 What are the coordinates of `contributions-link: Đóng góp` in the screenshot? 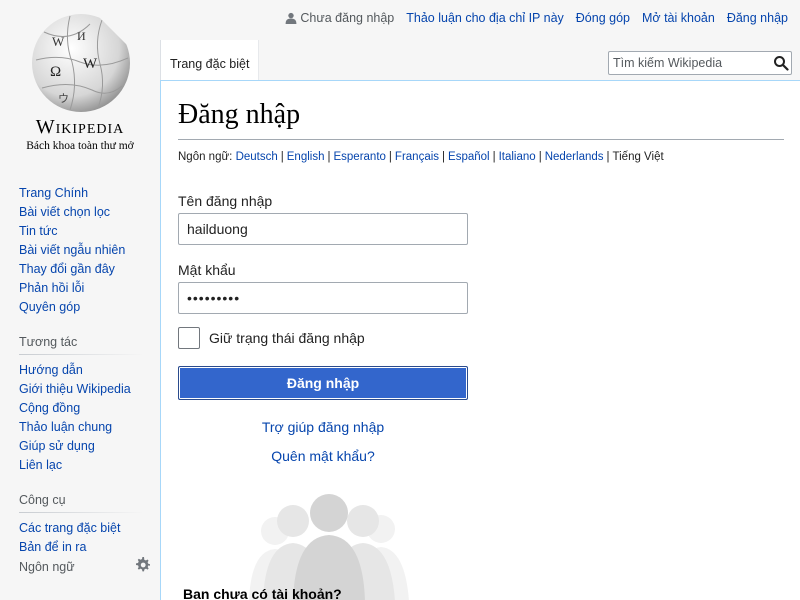 It's located at (603, 18).